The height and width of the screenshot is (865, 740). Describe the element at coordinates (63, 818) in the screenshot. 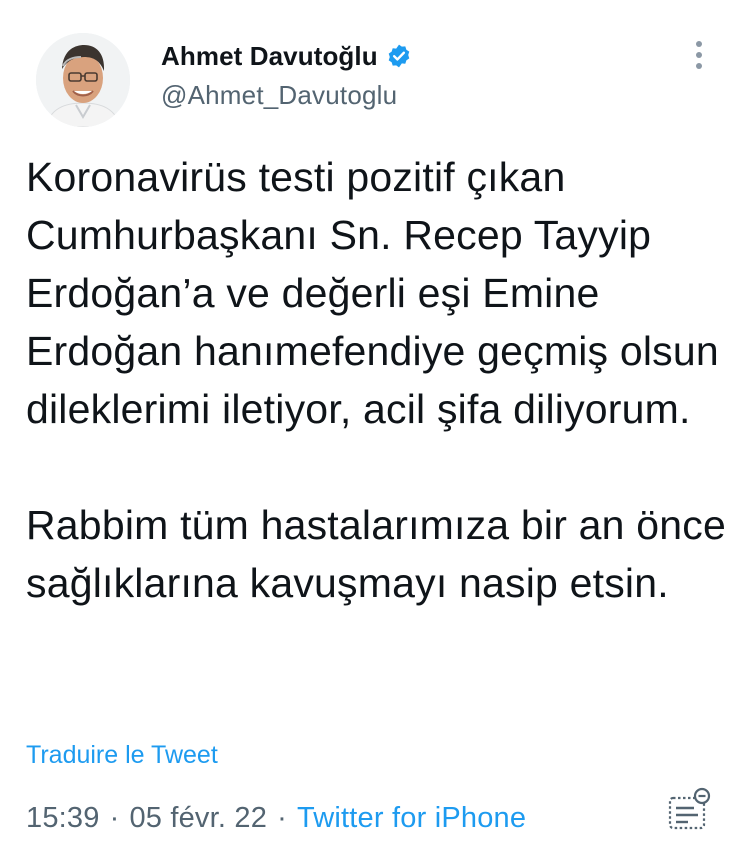

I see `tweet-time: 15:39` at that location.